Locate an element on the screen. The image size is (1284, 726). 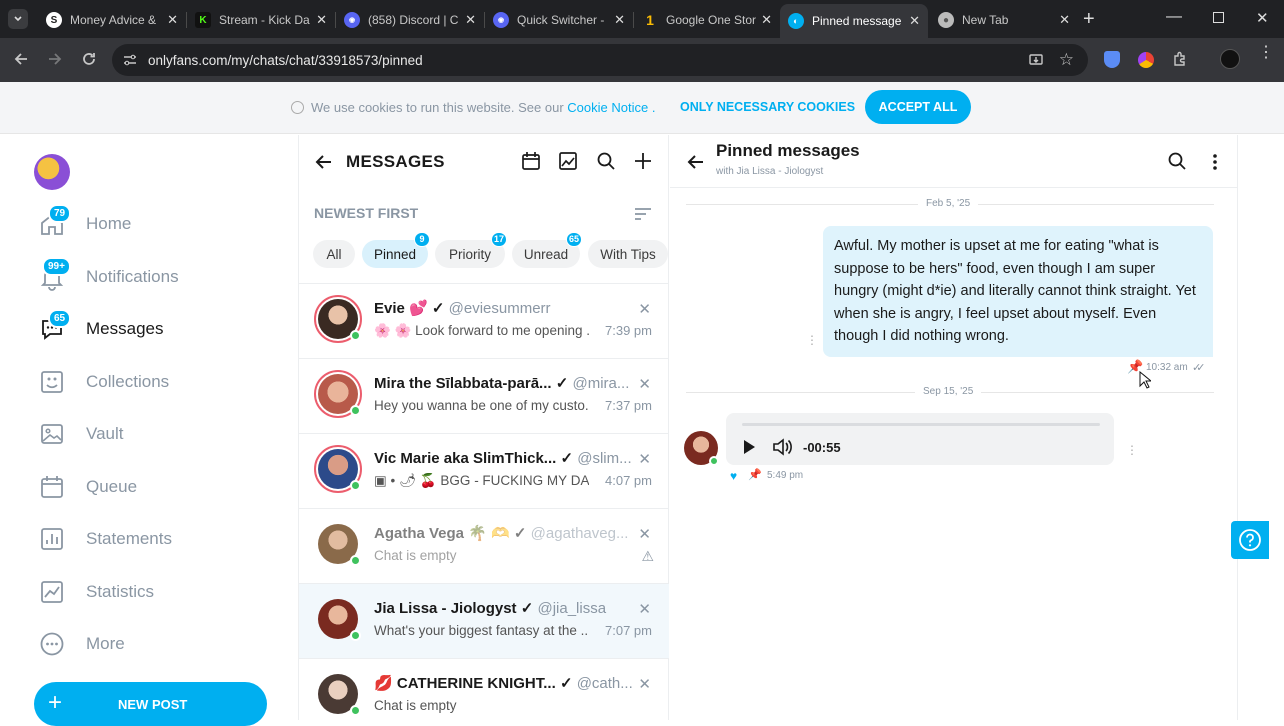
tab-search-button is located at coordinates (18, 19).